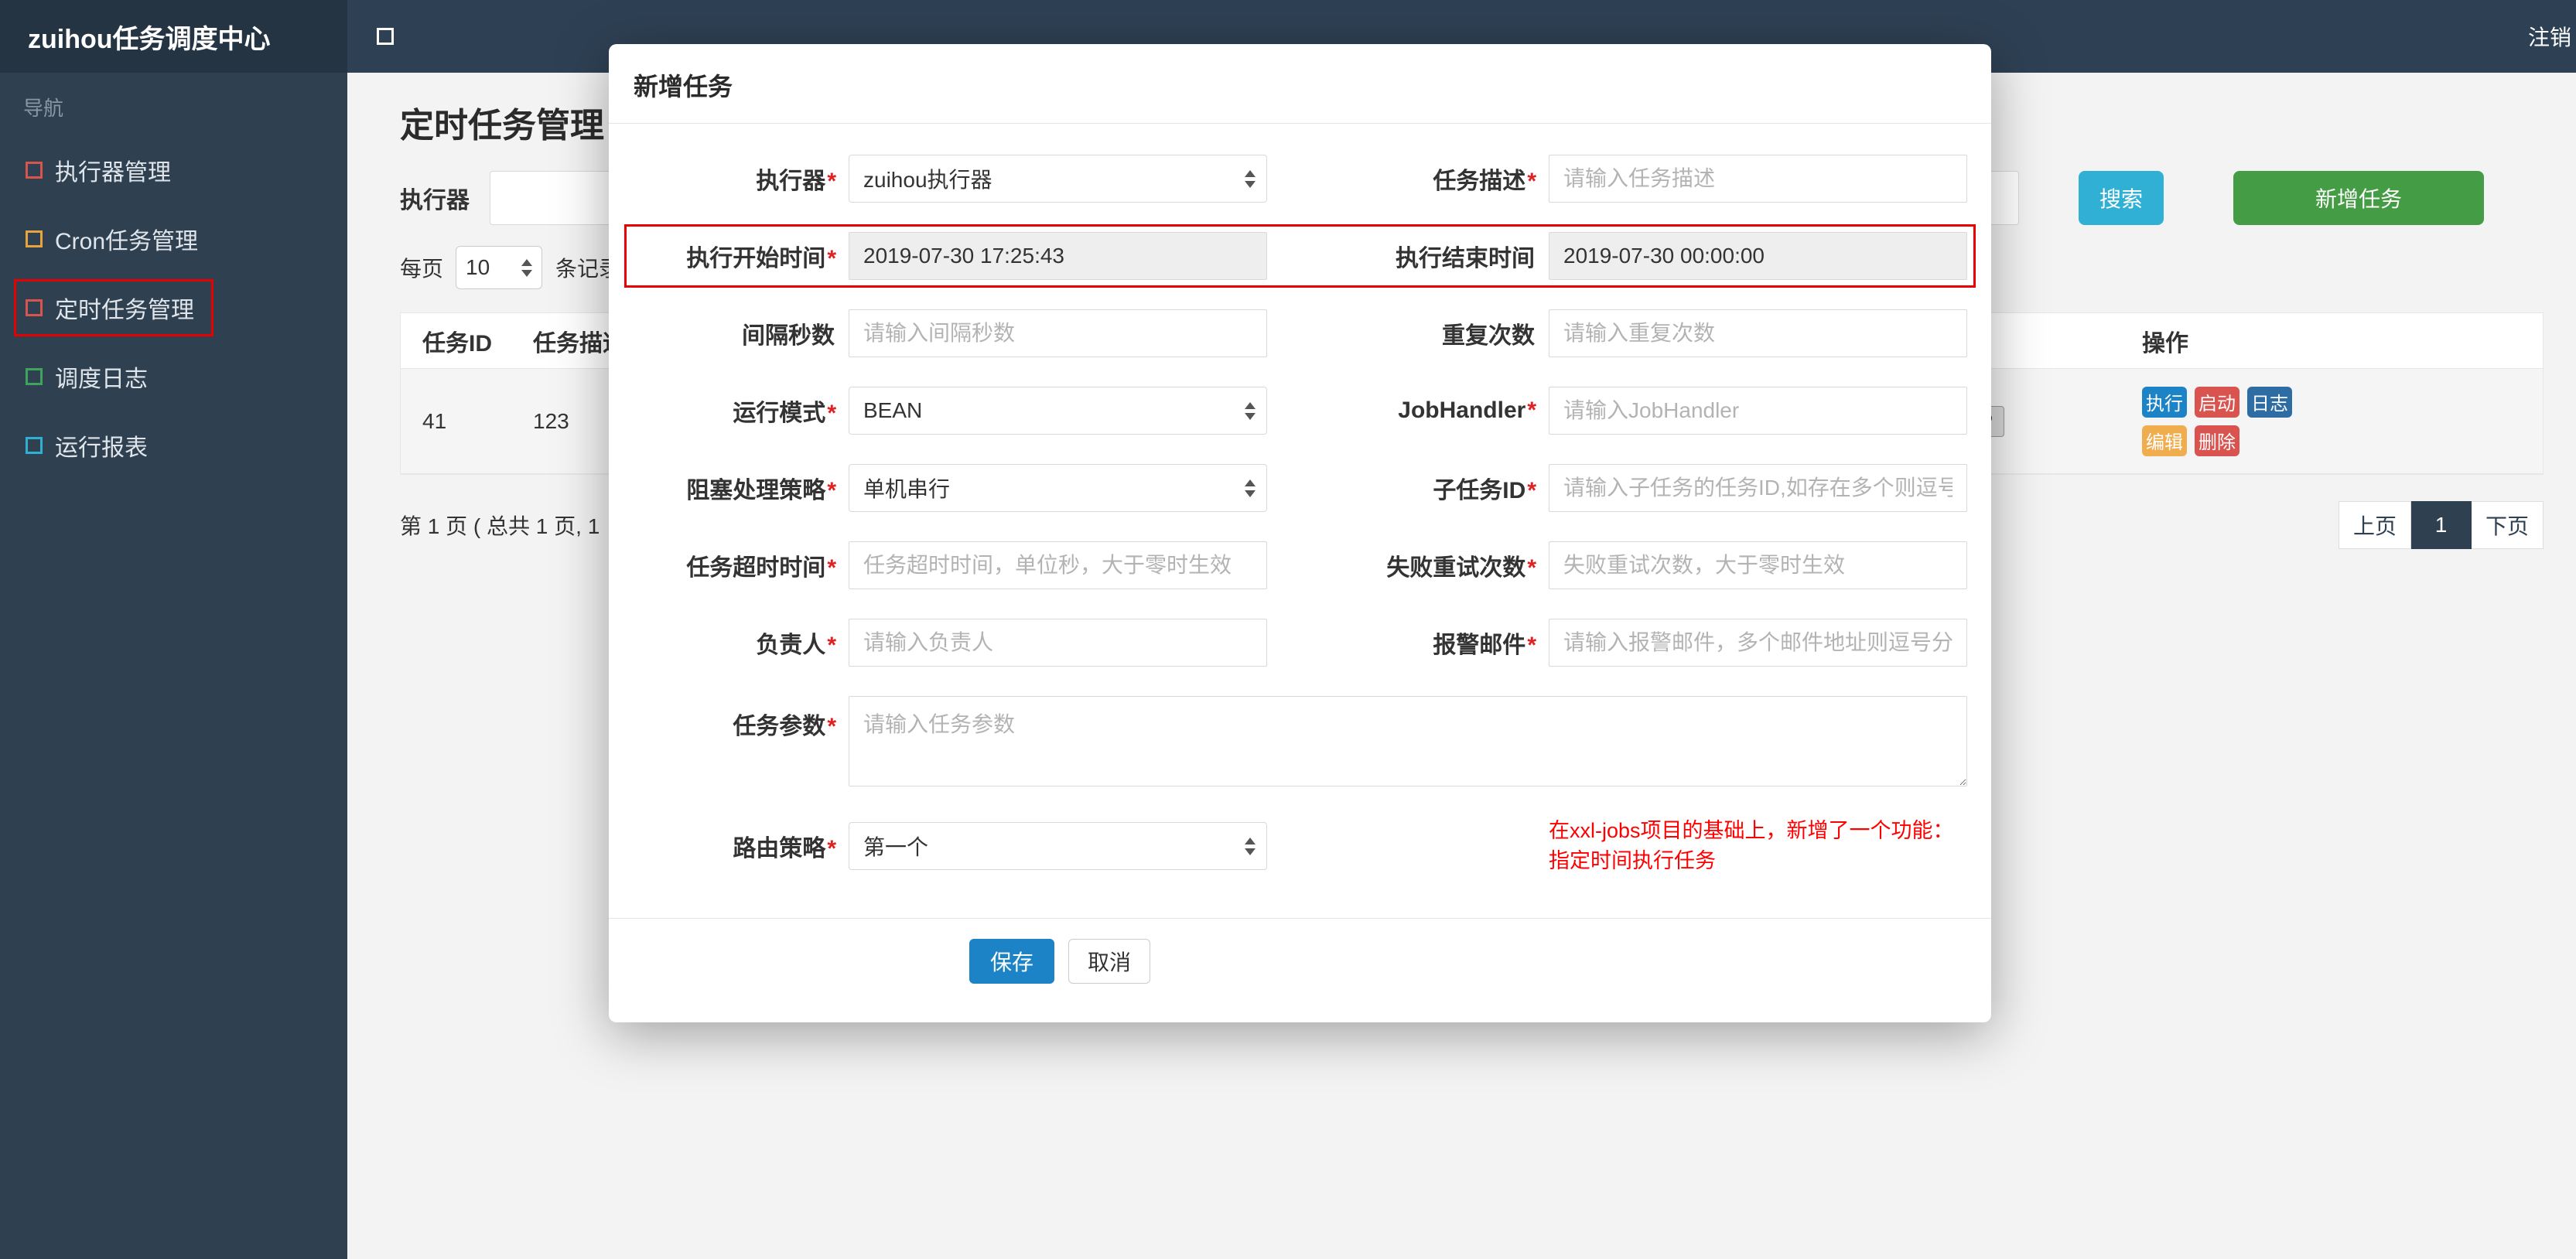 This screenshot has height=1259, width=2576. I want to click on start-time-label: 执行开始时间*, so click(761, 259).